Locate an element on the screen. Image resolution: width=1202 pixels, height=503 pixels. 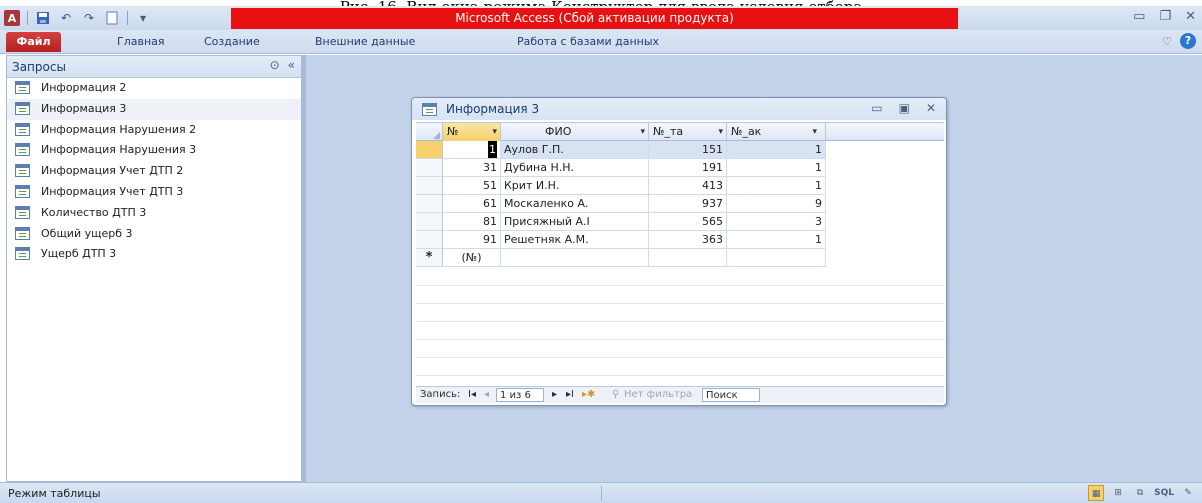
cell-fio: Присяжный А.I is located at coordinates (575, 222).